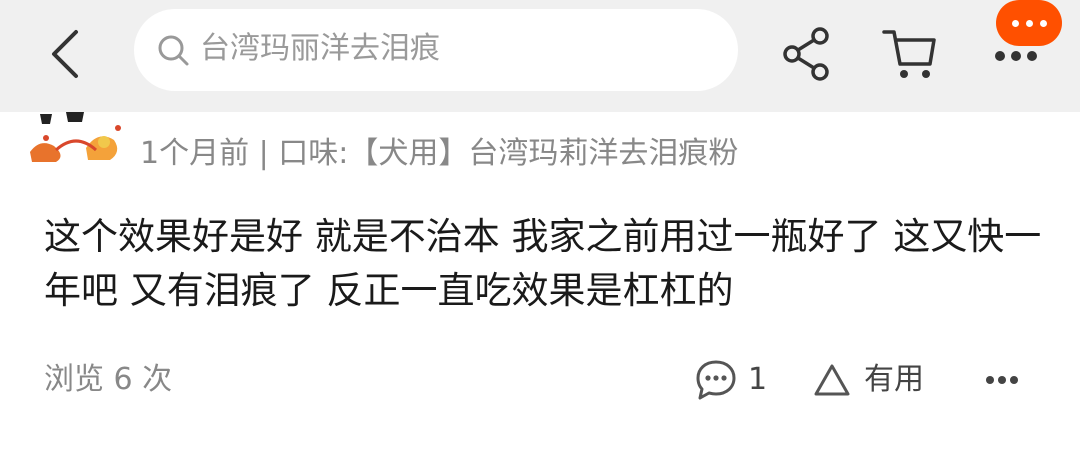 This screenshot has height=459, width=1080. Describe the element at coordinates (108, 379) in the screenshot. I see `view-count: 浏览 6 次` at that location.